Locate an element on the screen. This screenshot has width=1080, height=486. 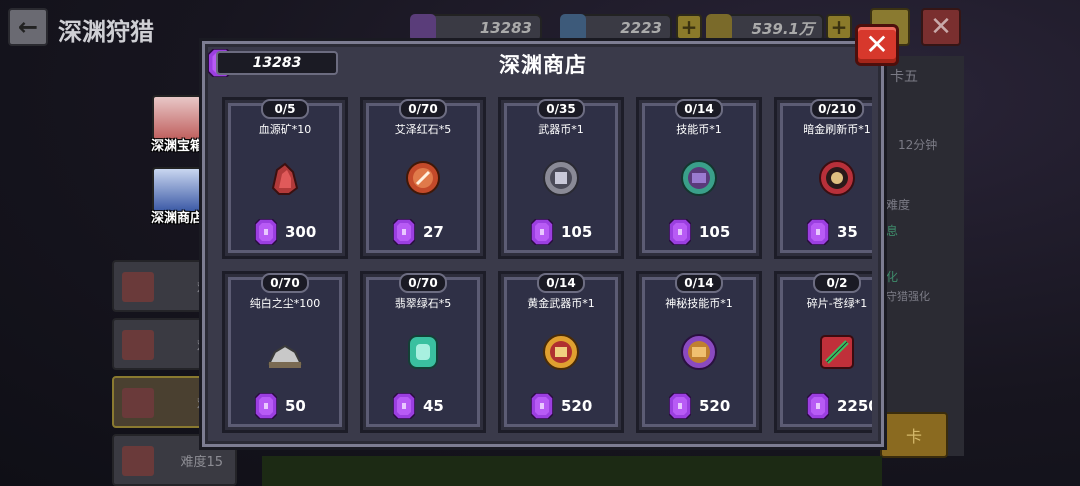
item-price: 300 is located at coordinates (285, 232).